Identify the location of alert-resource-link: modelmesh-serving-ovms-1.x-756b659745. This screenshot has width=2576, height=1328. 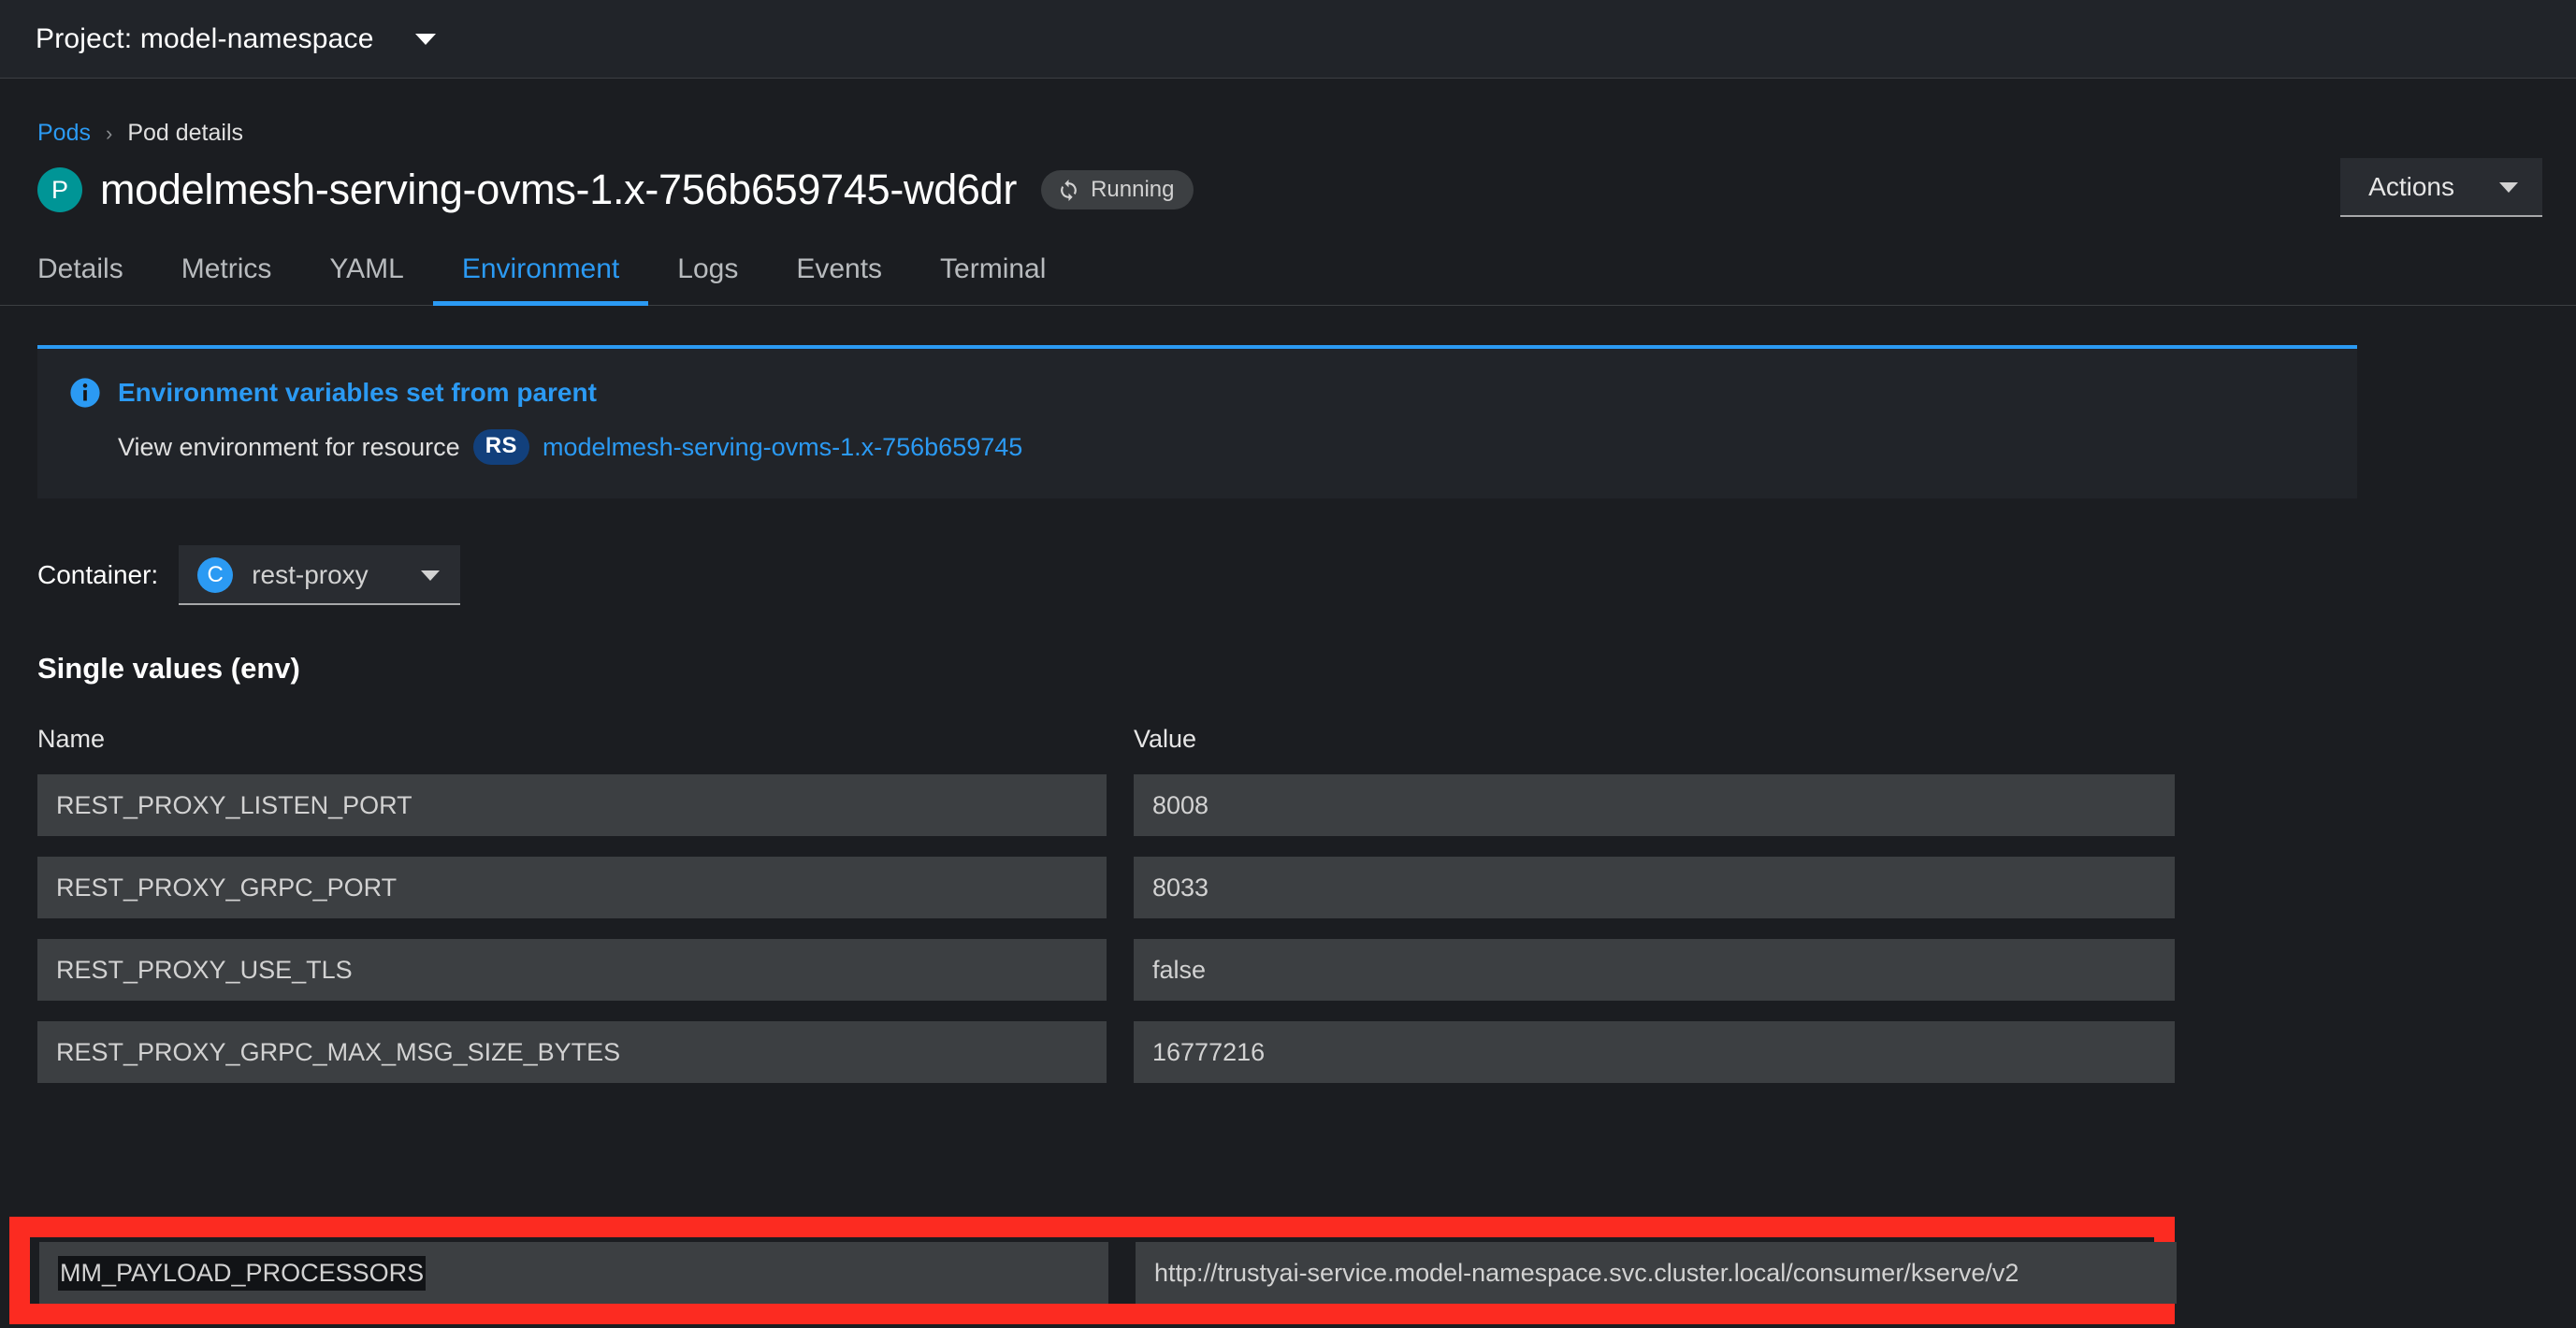
(782, 447).